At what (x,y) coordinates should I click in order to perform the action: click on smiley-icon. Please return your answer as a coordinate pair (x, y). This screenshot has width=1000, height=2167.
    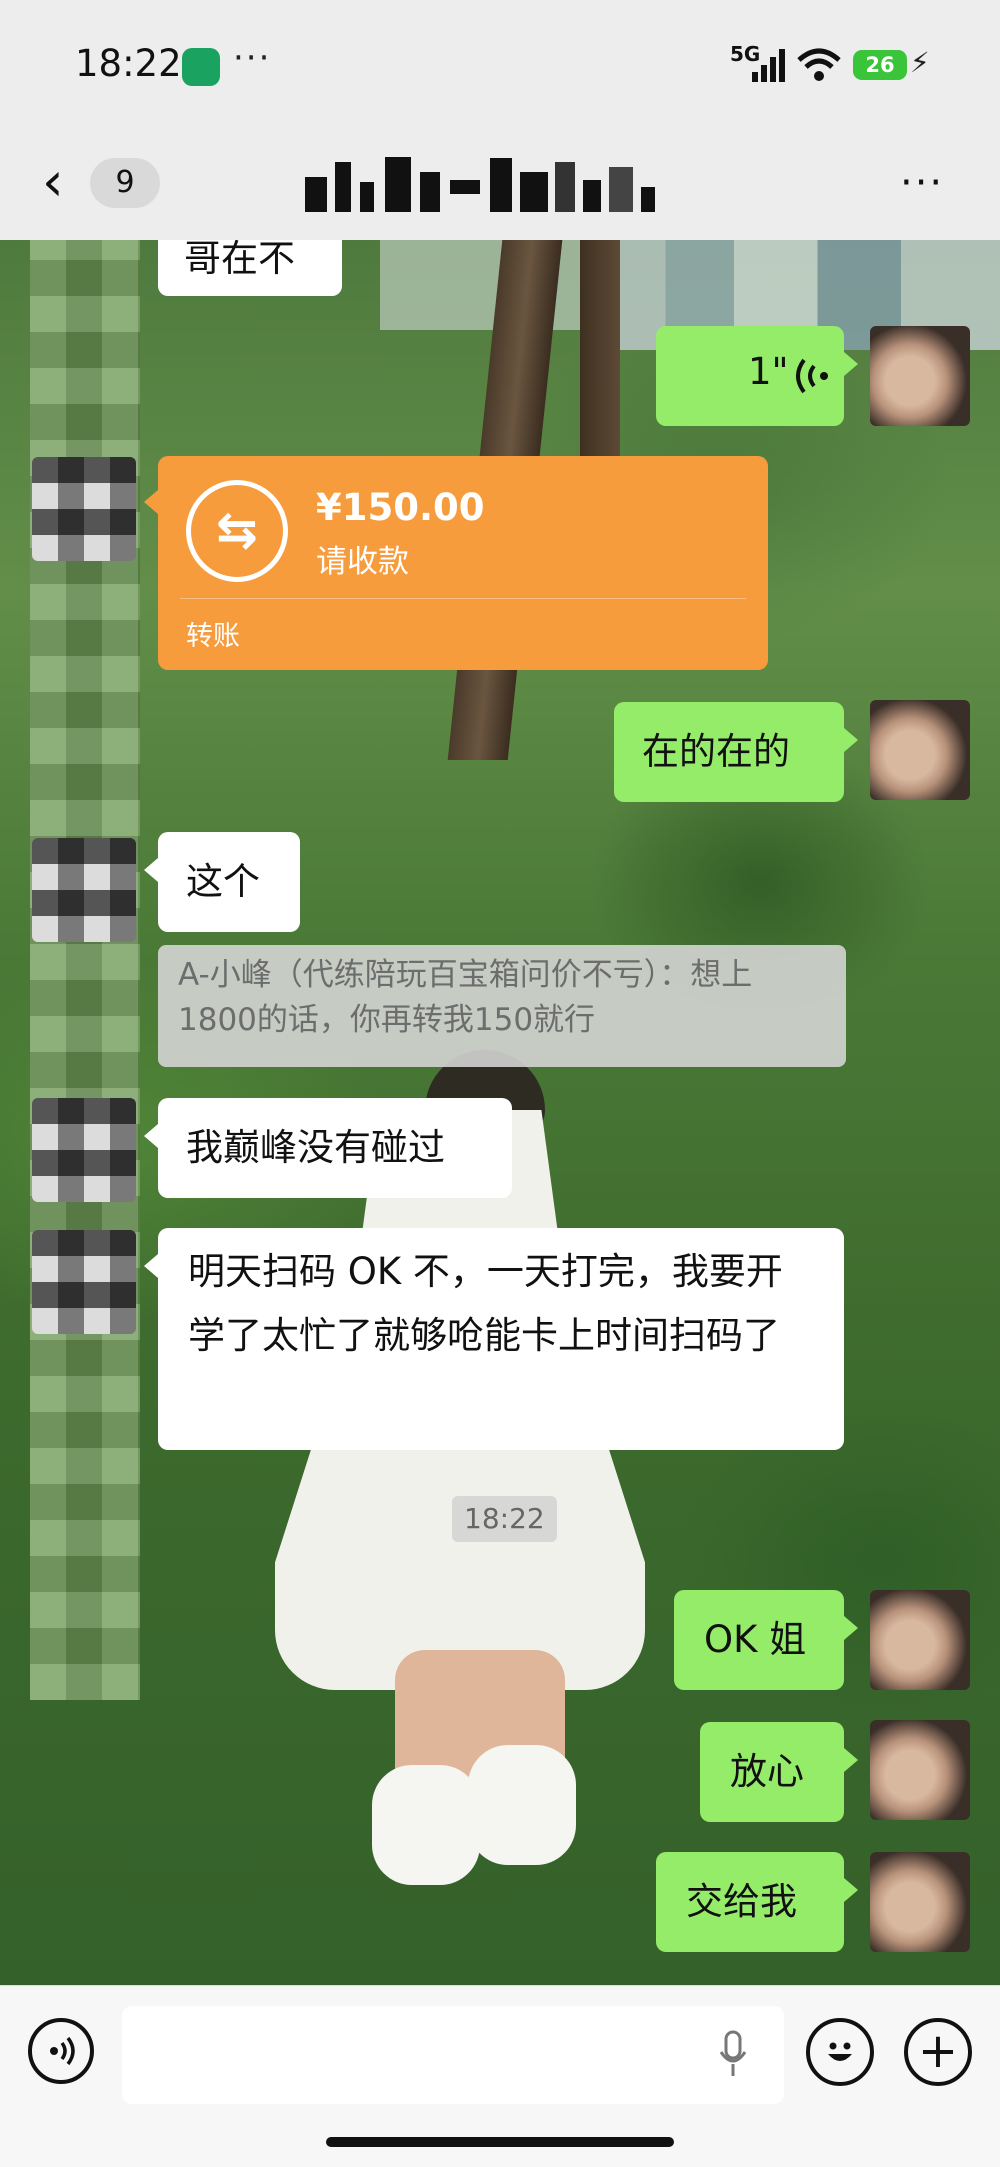
    Looking at the image, I should click on (840, 2051).